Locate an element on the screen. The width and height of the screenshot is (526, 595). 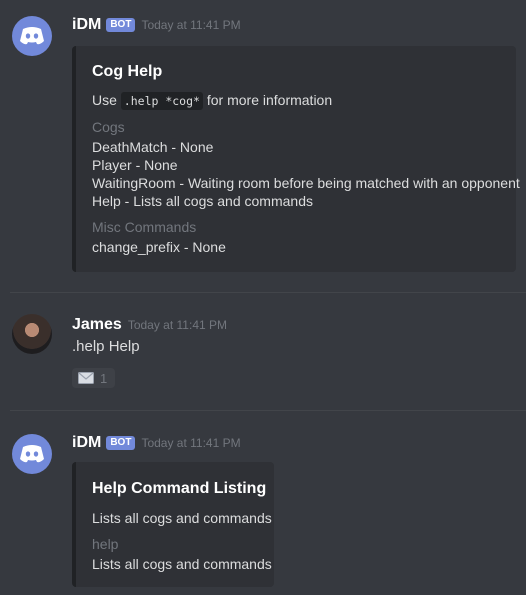
field-line: Player - None is located at coordinates (135, 165).